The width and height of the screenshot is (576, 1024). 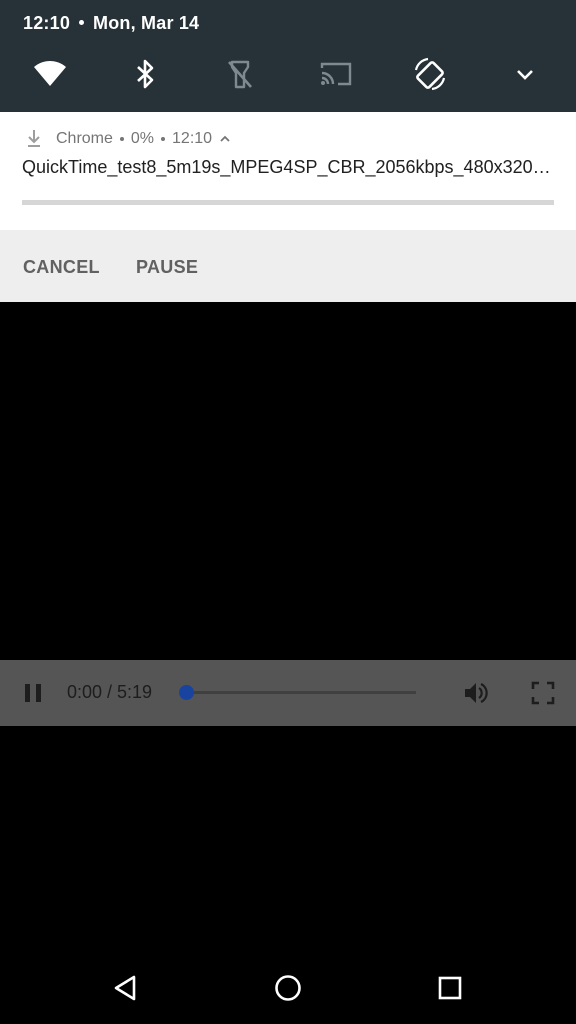 What do you see at coordinates (61, 267) in the screenshot?
I see `cancel-button: CANCEL` at bounding box center [61, 267].